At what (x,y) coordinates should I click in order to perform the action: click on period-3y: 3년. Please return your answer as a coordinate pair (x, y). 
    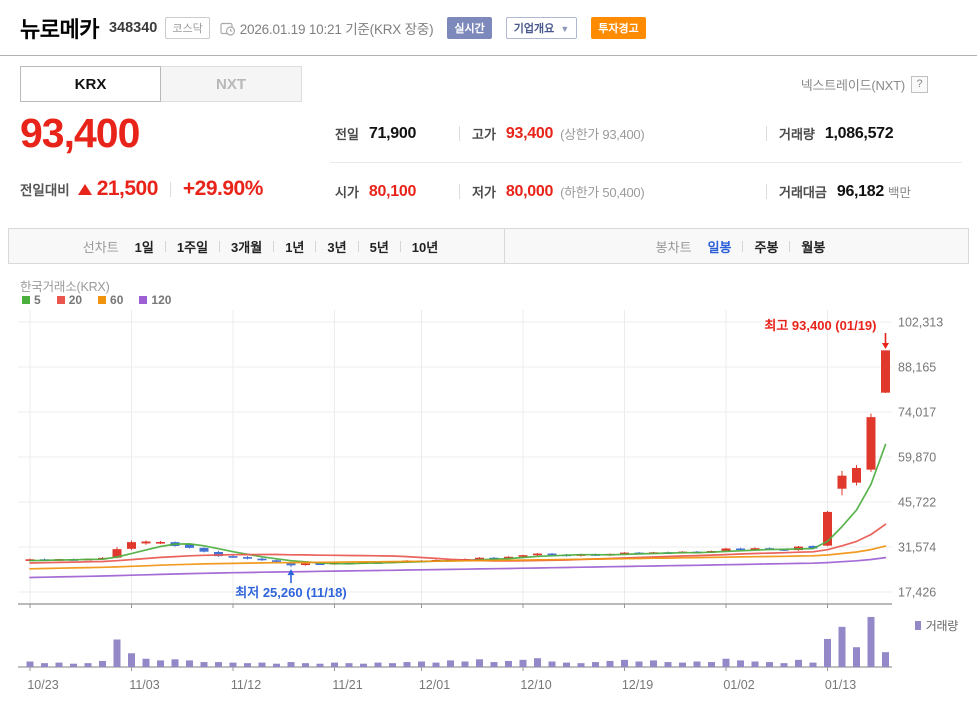
    Looking at the image, I should click on (336, 246).